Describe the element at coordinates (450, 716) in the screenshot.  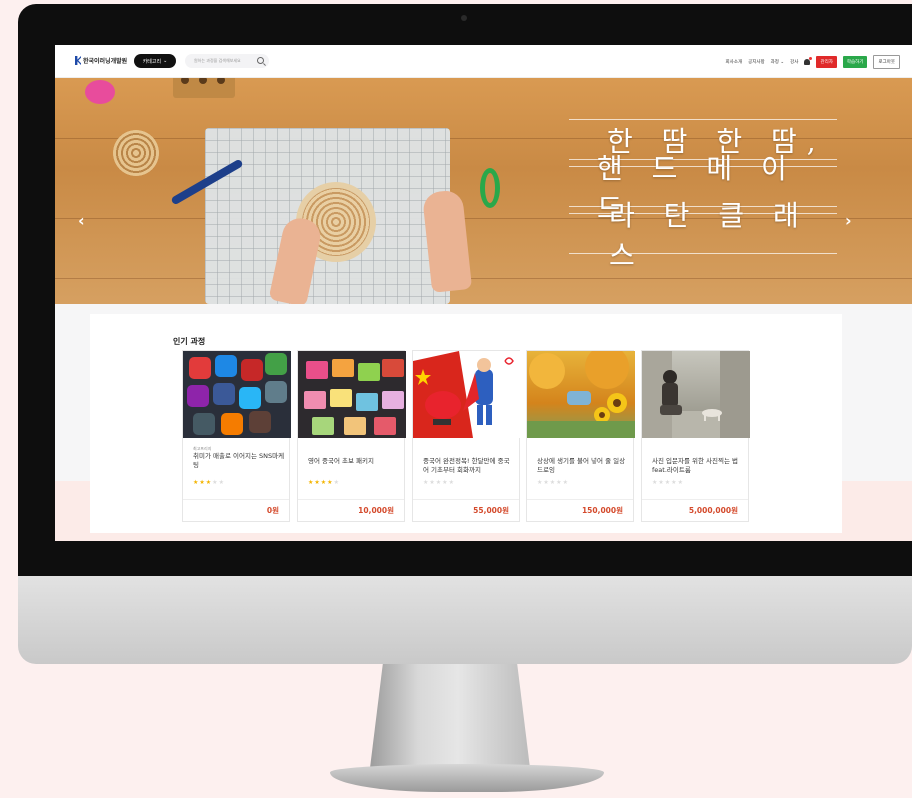
I see `monitor-stand` at that location.